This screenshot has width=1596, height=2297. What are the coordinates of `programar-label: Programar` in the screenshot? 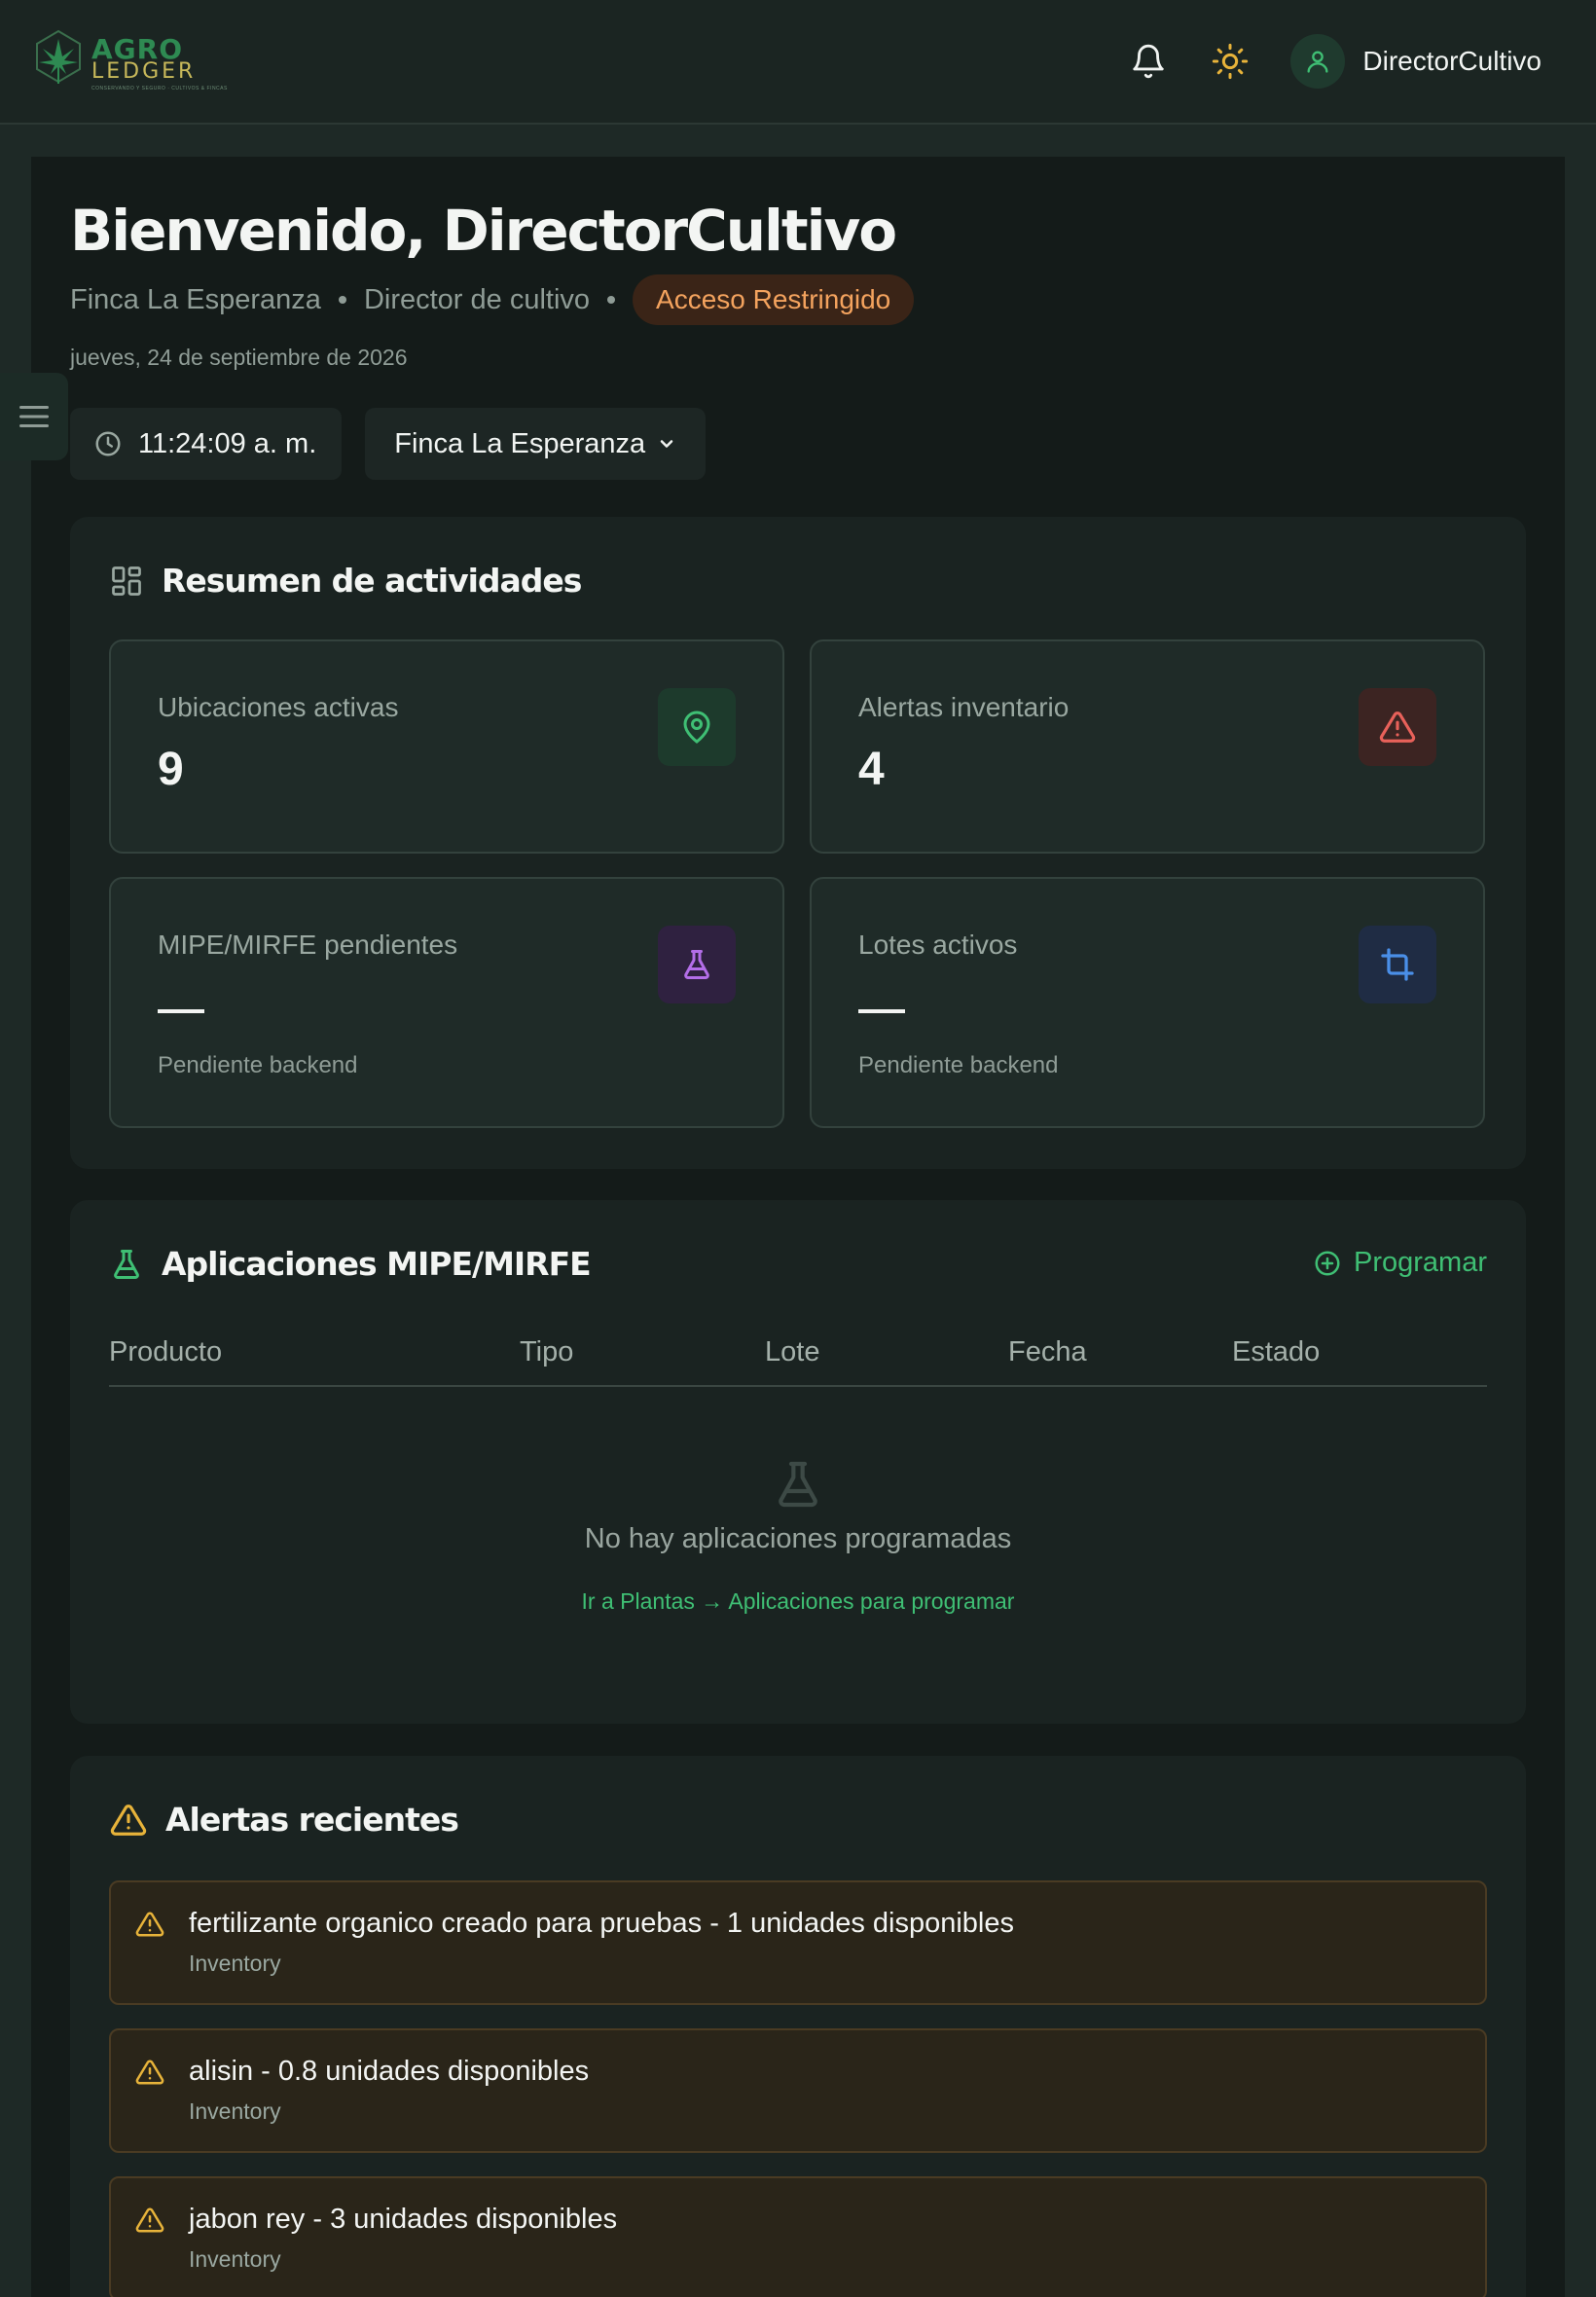 It's located at (1420, 1262).